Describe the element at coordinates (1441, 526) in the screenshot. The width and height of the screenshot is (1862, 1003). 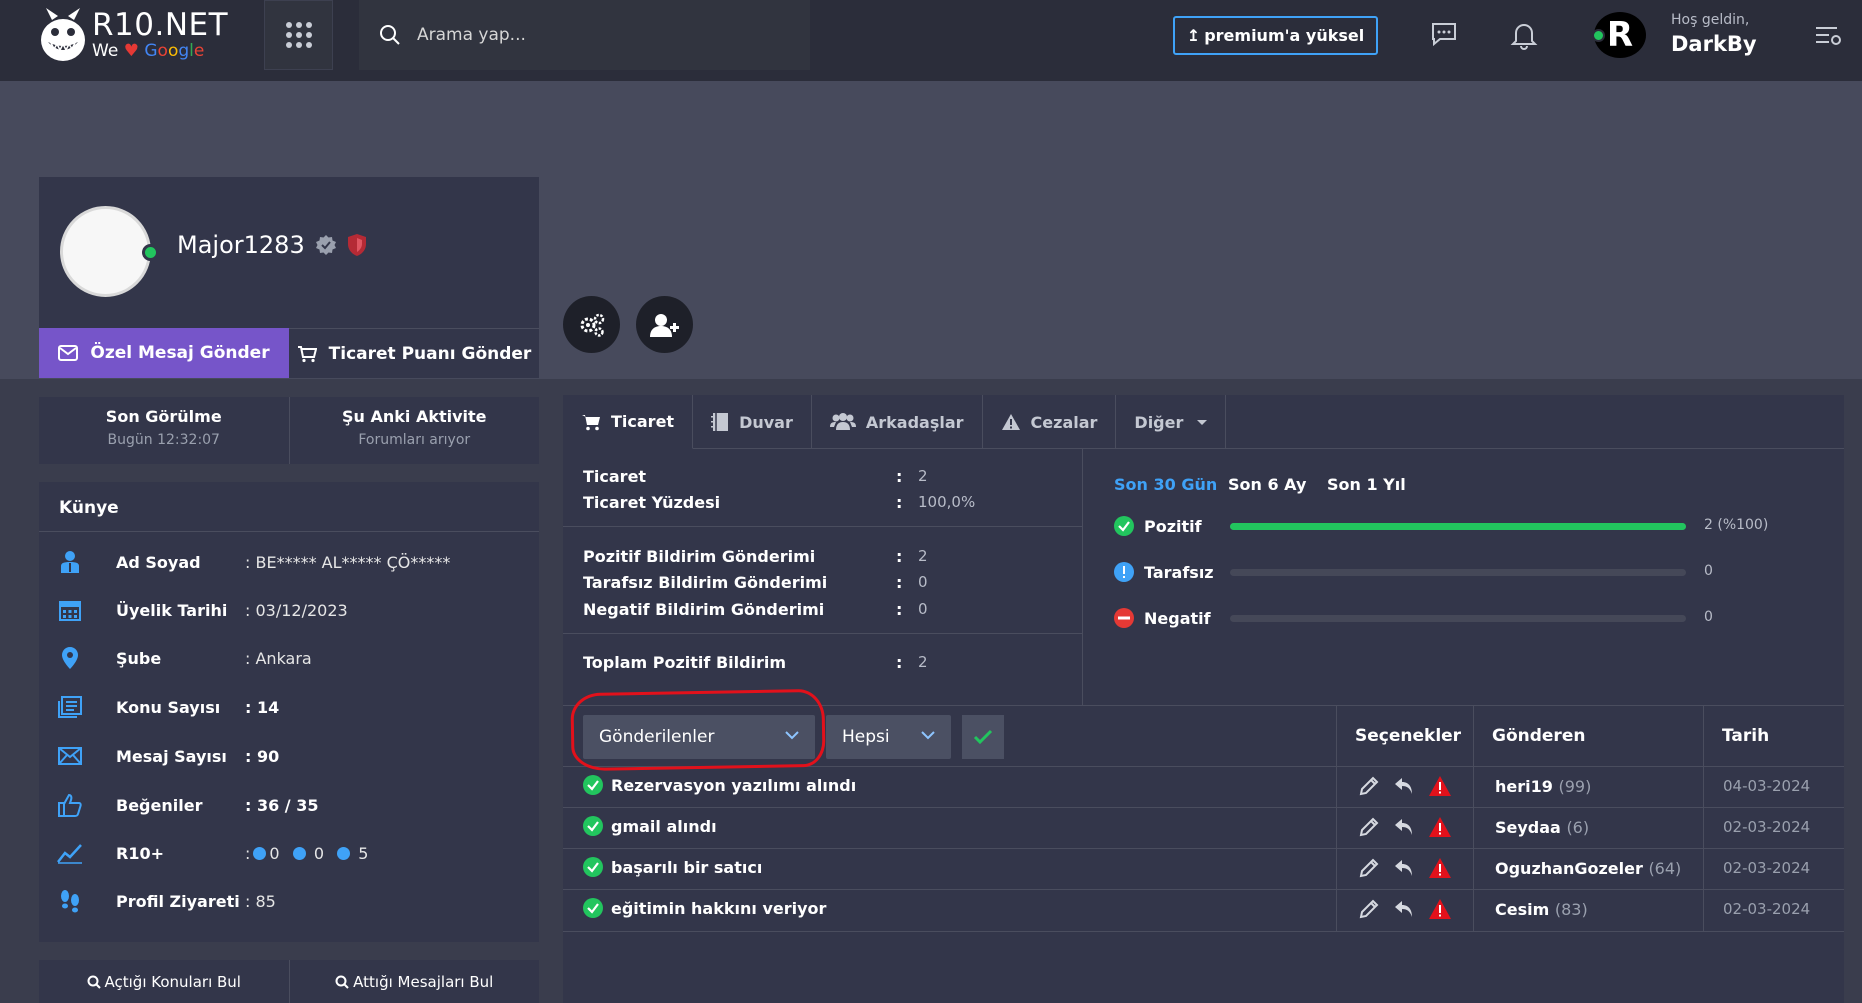
I see `feedback-positive: Pozitif 2 (%100)` at that location.